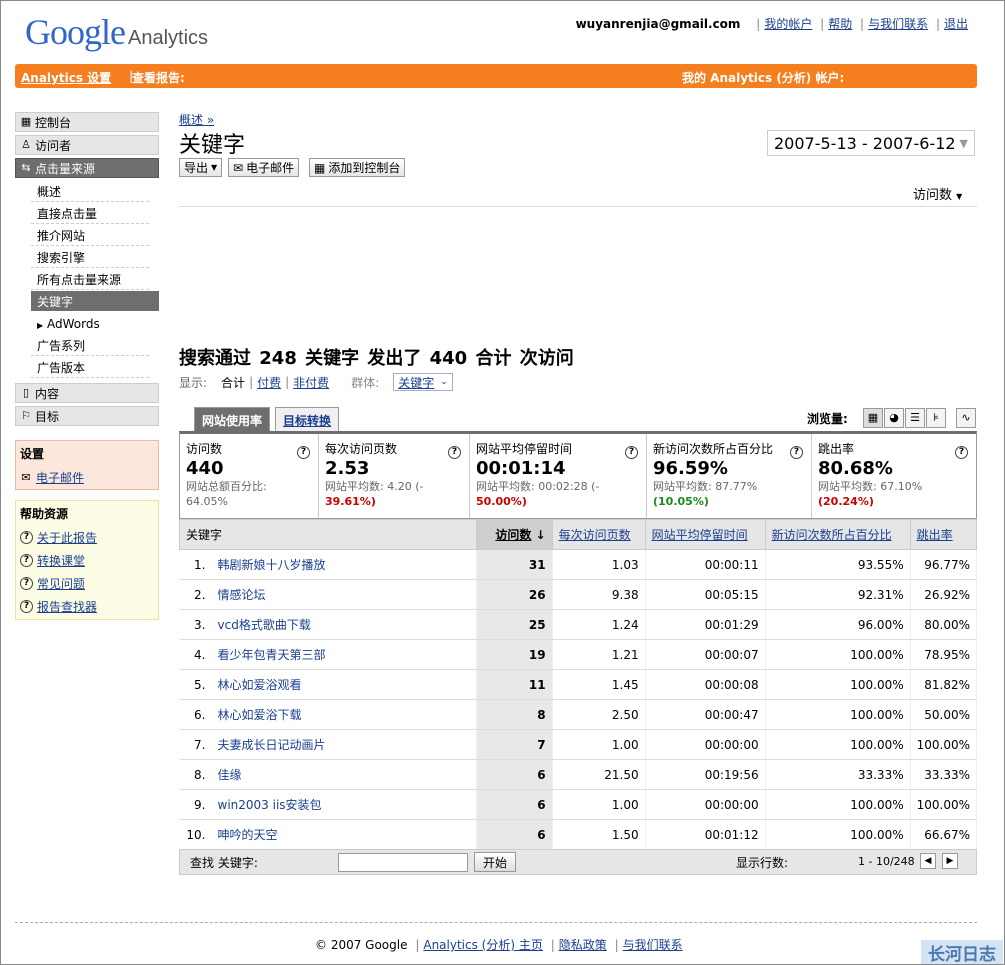  What do you see at coordinates (838, 624) in the screenshot?
I see `row-new-visits: 96.00%` at bounding box center [838, 624].